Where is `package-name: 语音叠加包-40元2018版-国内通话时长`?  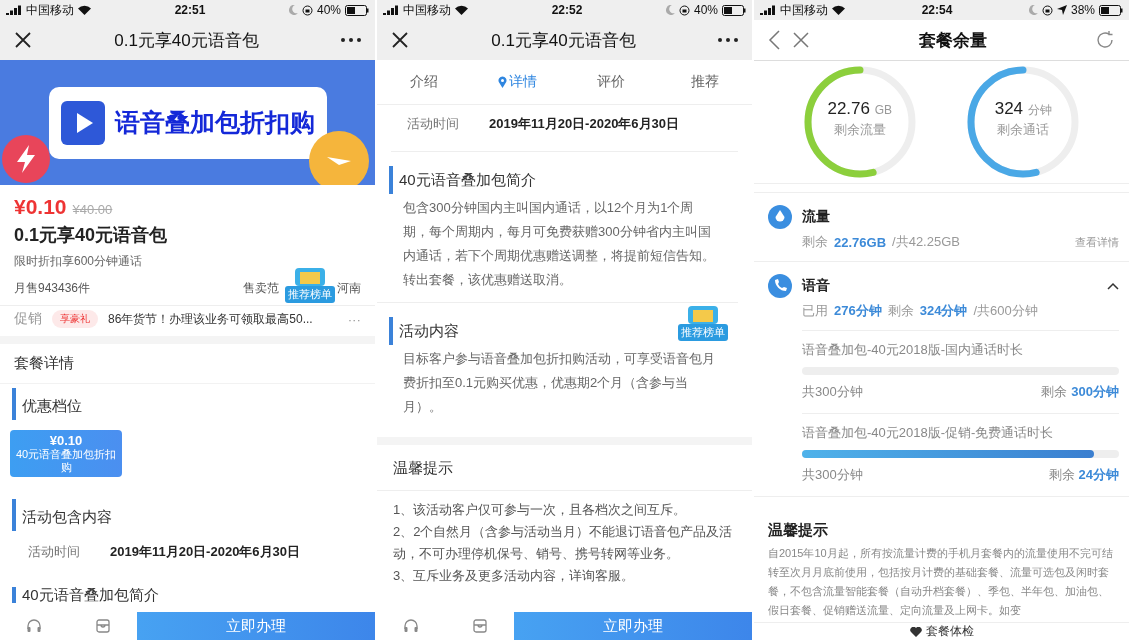
package-name: 语音叠加包-40元2018版-国内通话时长 is located at coordinates (913, 350).